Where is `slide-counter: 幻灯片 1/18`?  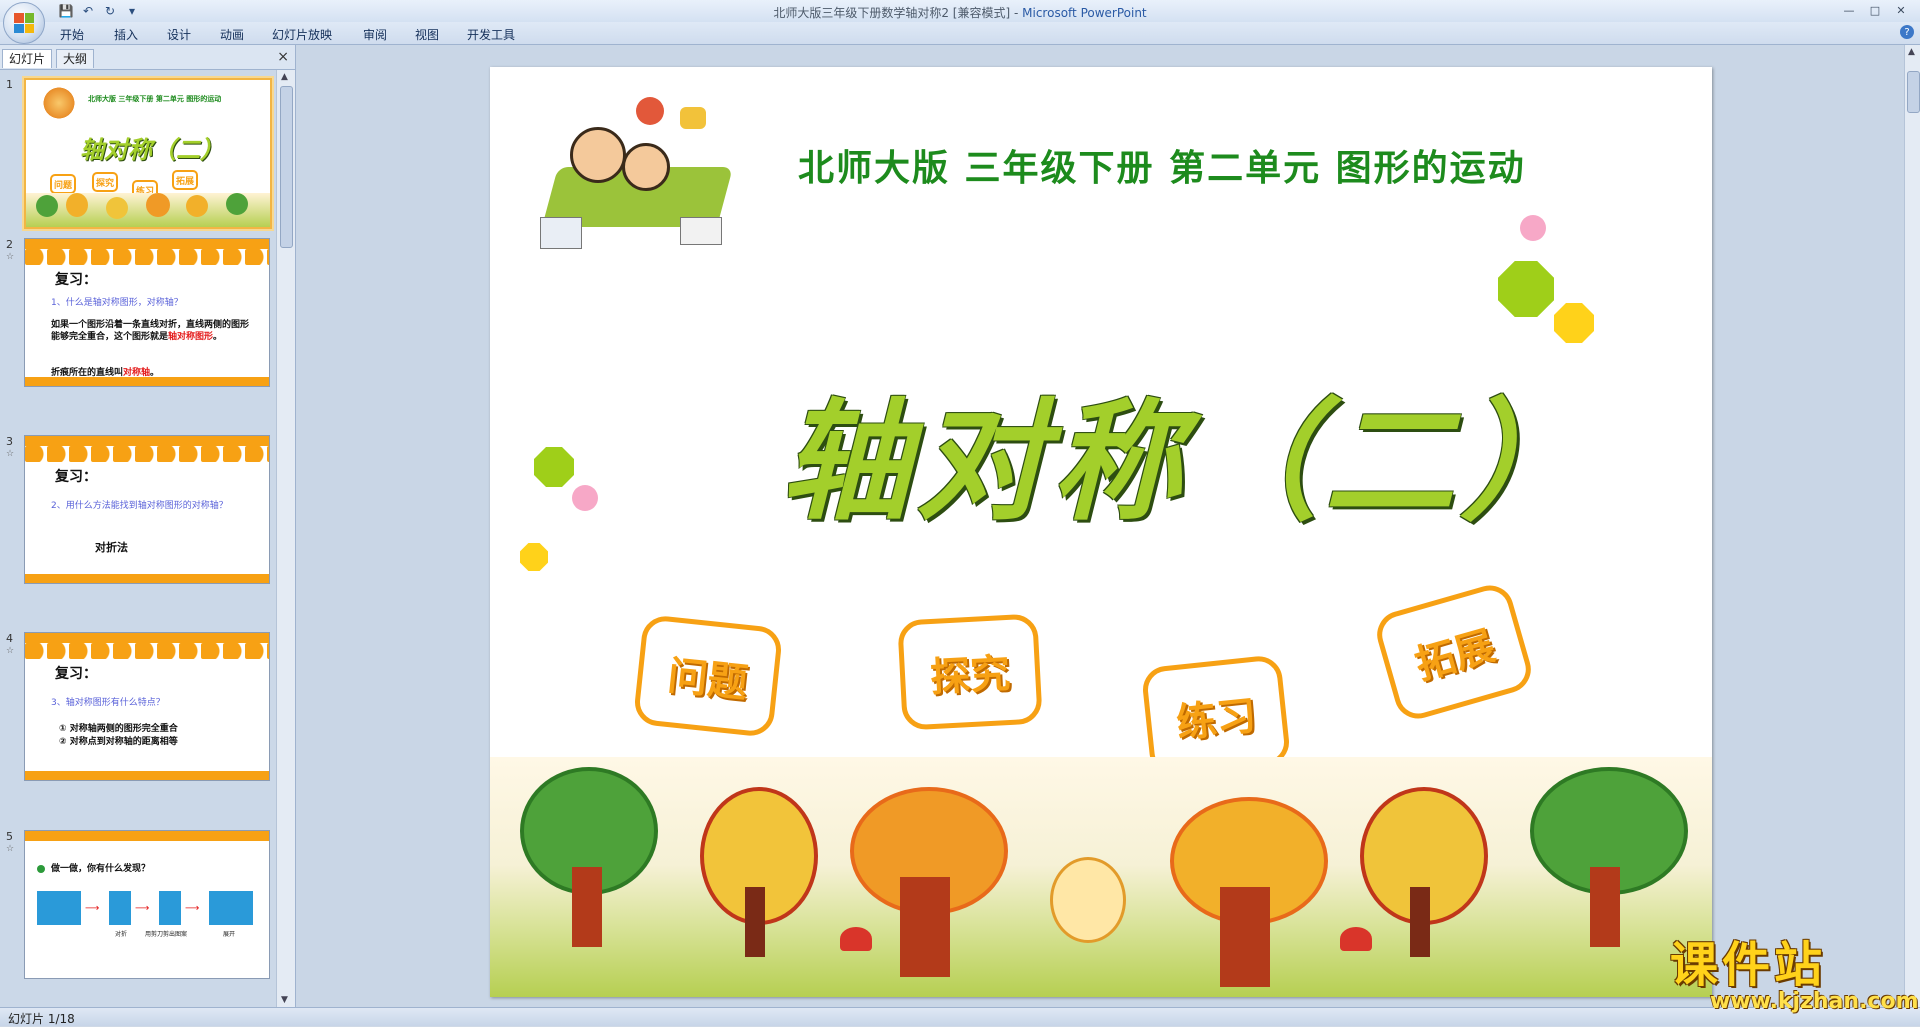 slide-counter: 幻灯片 1/18 is located at coordinates (41, 1019).